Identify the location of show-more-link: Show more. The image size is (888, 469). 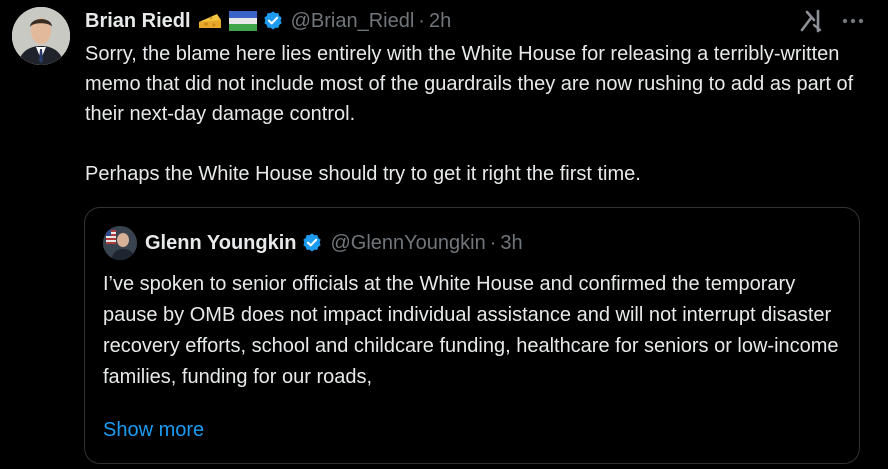
(153, 430).